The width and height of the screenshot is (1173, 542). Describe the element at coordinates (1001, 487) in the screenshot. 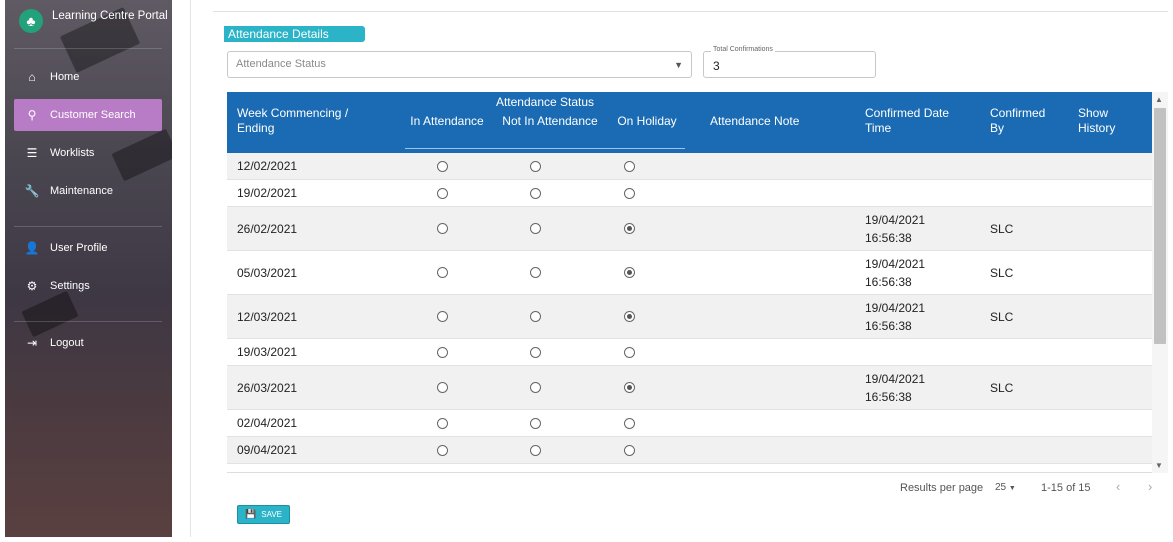

I see `results-per-page-value: 25` at that location.